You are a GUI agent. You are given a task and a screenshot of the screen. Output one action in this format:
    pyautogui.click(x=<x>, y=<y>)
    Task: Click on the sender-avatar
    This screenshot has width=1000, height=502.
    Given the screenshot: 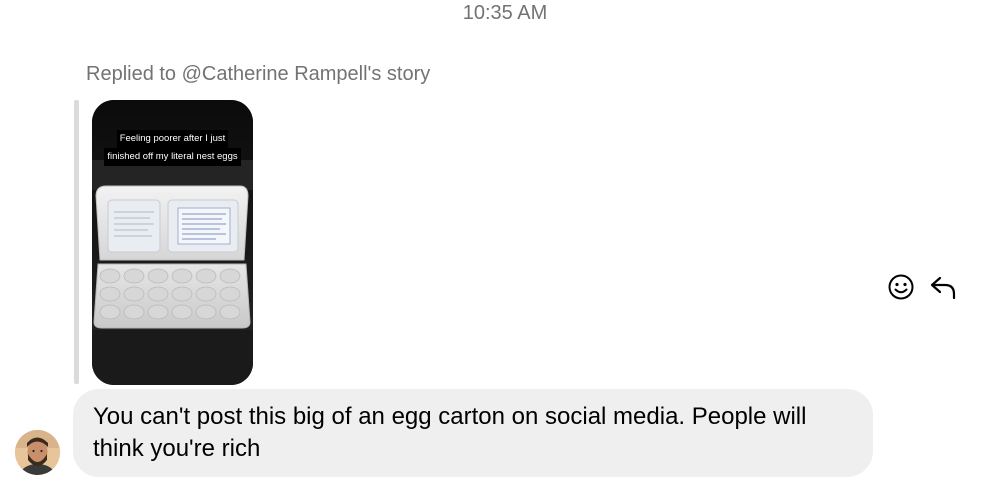 What is the action you would take?
    pyautogui.click(x=37, y=452)
    